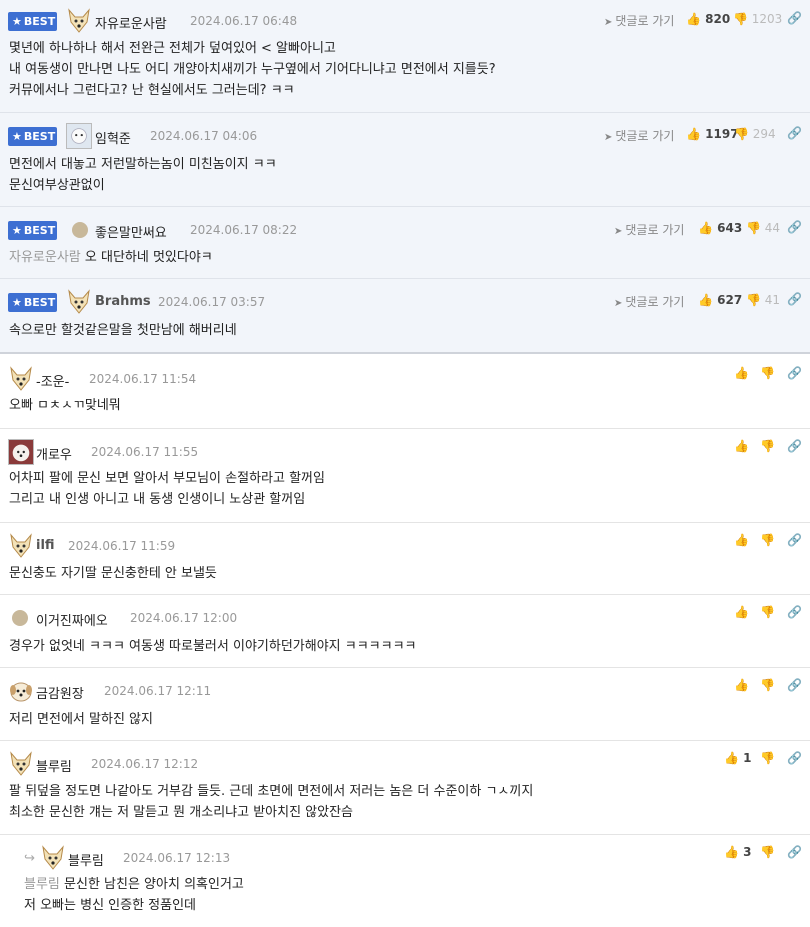 The height and width of the screenshot is (927, 810). Describe the element at coordinates (757, 19) in the screenshot. I see `dislike-button: 👎 1203` at that location.